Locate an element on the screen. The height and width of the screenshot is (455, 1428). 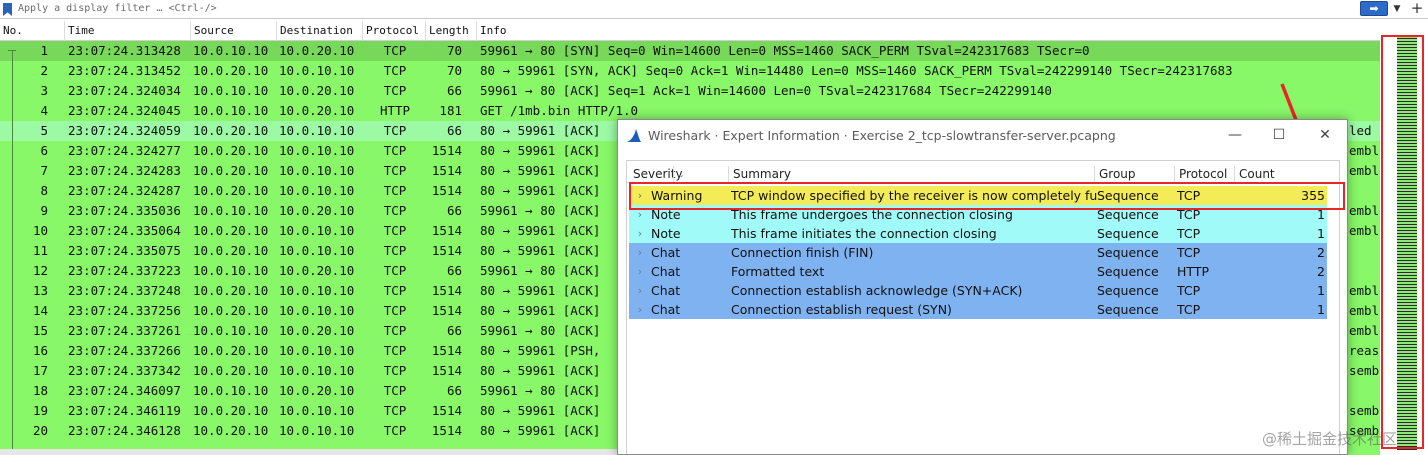
column-header-summary: Summary is located at coordinates (911, 174).